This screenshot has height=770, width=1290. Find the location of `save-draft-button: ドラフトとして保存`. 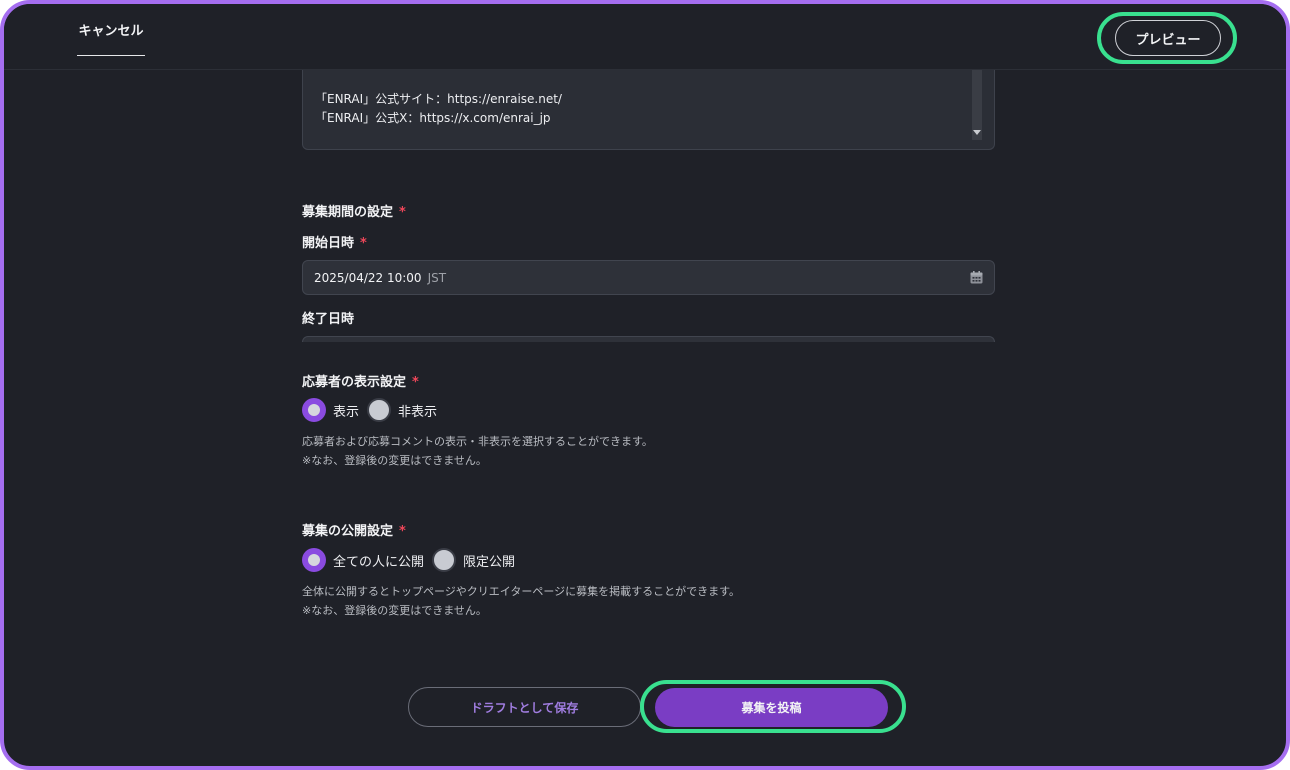

save-draft-button: ドラフトとして保存 is located at coordinates (524, 707).